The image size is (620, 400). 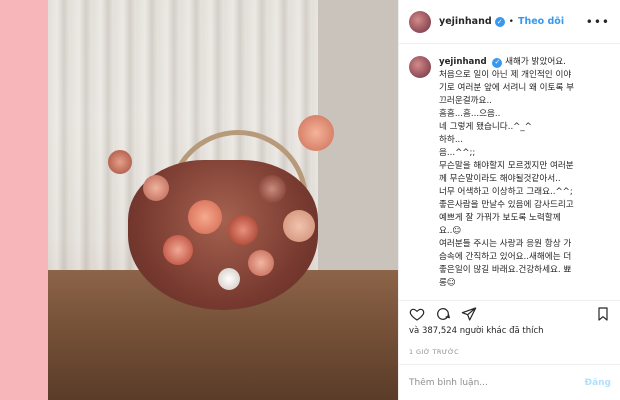 I want to click on caption-username: yejinhand, so click(x=463, y=62).